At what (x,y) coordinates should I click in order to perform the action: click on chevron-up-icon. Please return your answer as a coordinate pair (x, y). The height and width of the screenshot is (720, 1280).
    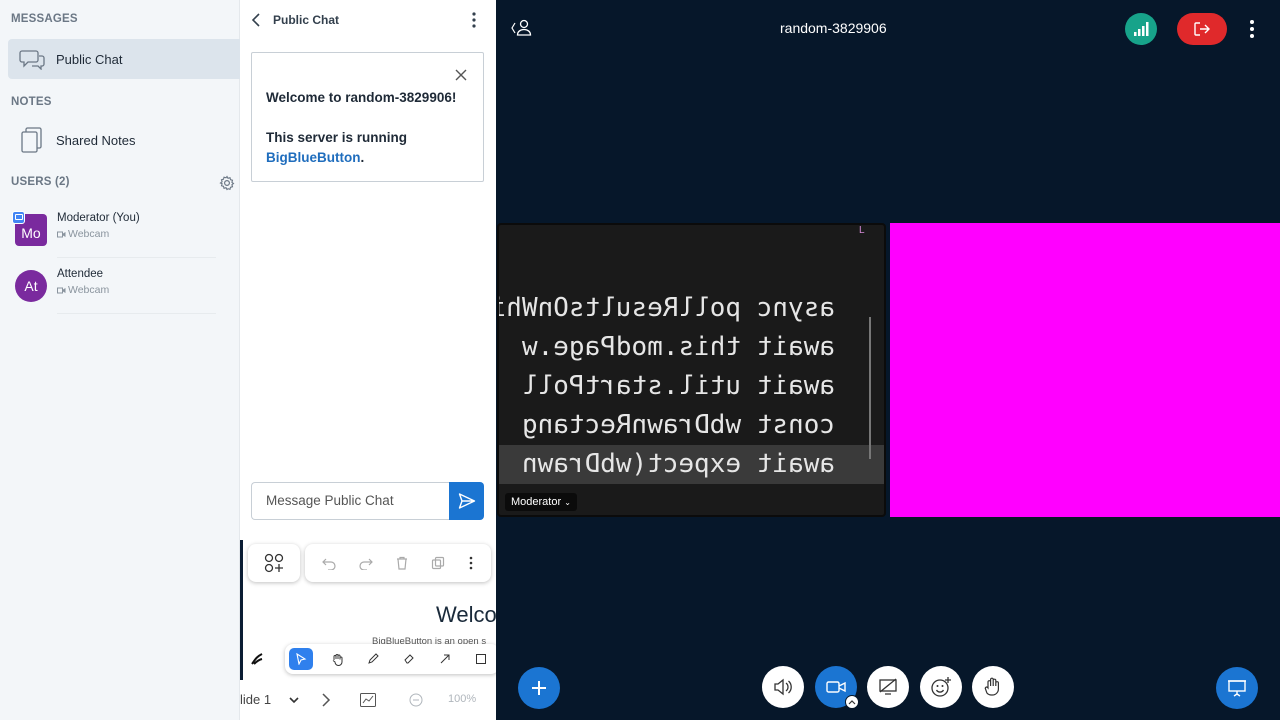
    Looking at the image, I should click on (852, 702).